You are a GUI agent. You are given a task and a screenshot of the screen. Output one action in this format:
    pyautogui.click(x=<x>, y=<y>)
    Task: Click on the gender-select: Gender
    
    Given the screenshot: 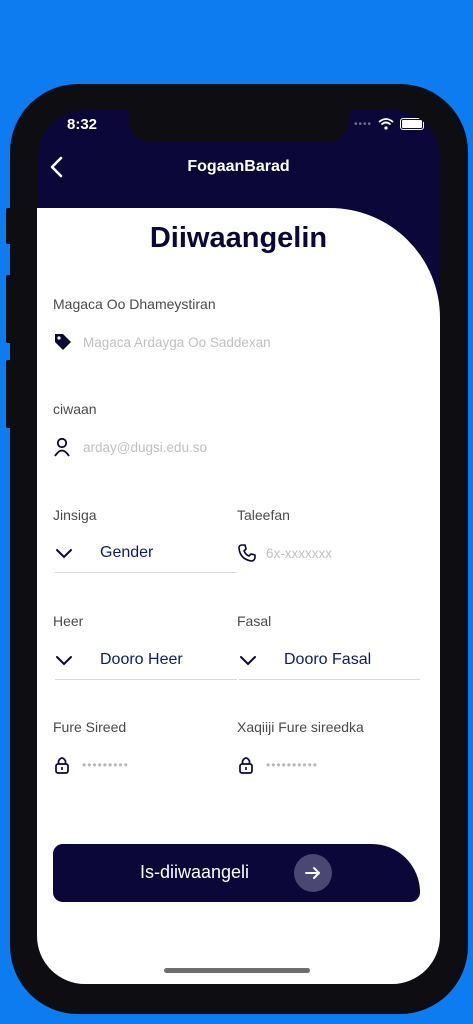 What is the action you would take?
    pyautogui.click(x=144, y=553)
    